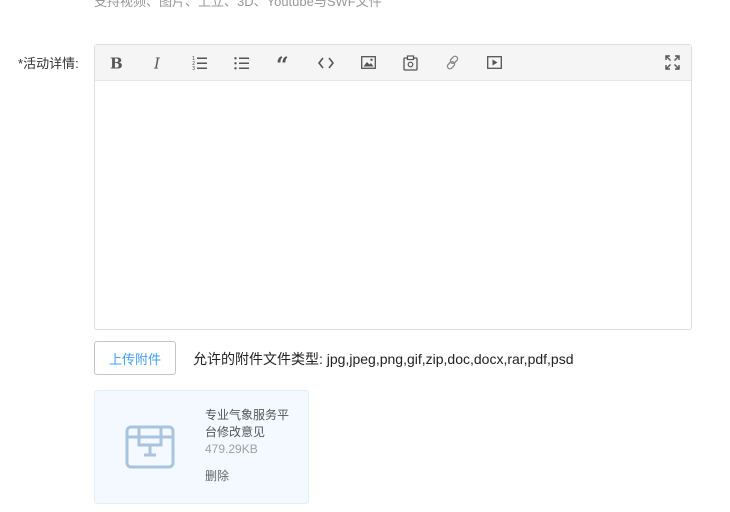  I want to click on field-label-text: 活动详情:, so click(51, 63).